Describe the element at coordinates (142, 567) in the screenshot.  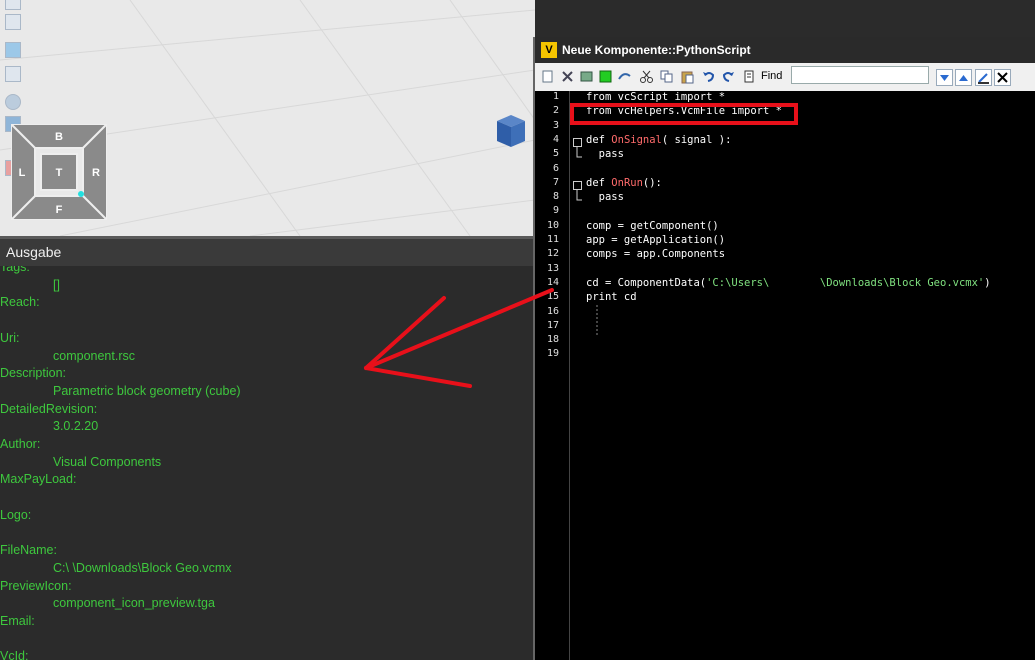
I see `output-property-value: C:\ \Downloads\Block Geo.vcmx` at that location.